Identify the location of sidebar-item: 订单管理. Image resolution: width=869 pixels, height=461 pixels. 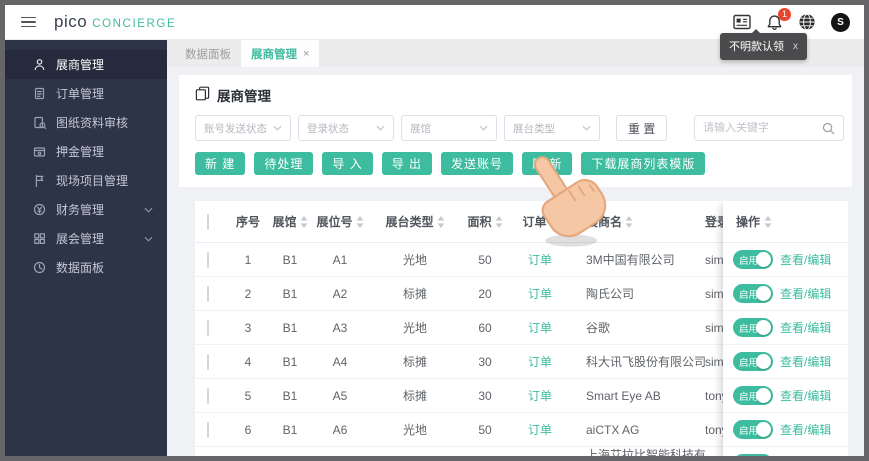
(86, 93).